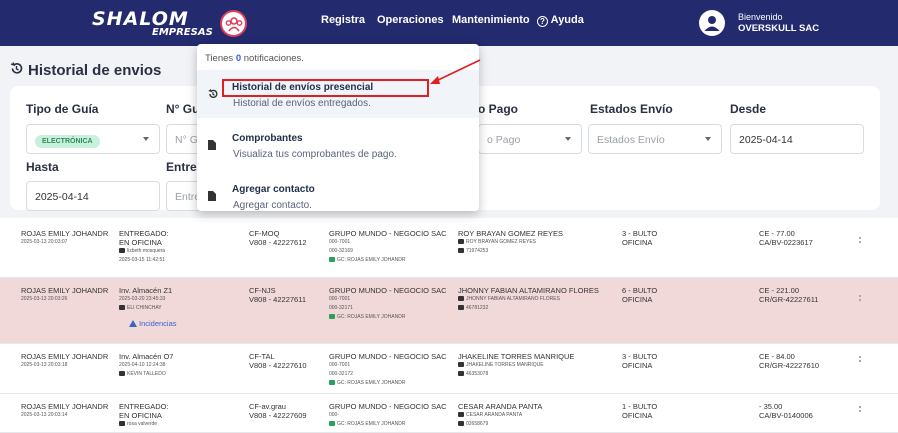 The height and width of the screenshot is (433, 898). Describe the element at coordinates (631, 109) in the screenshot. I see `estados-label: Estados Envío` at that location.